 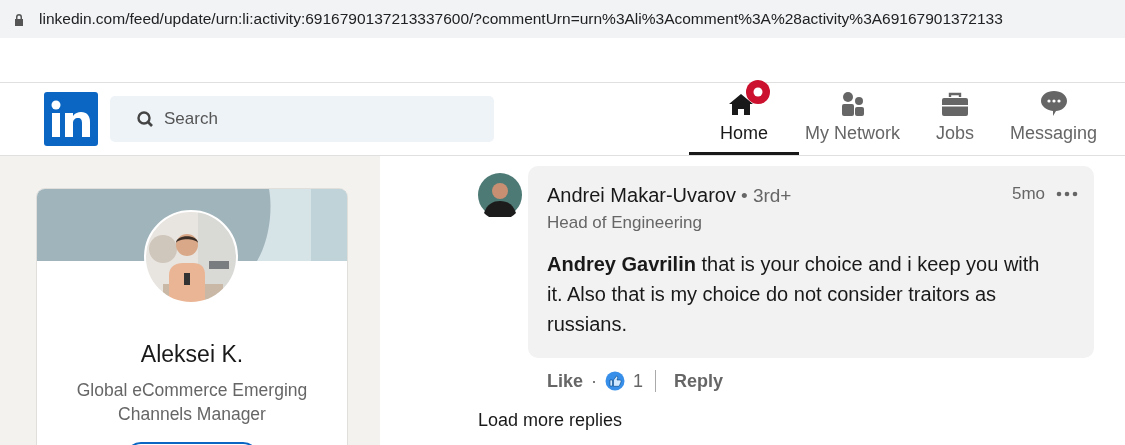 What do you see at coordinates (565, 381) in the screenshot?
I see `like-link: Like` at bounding box center [565, 381].